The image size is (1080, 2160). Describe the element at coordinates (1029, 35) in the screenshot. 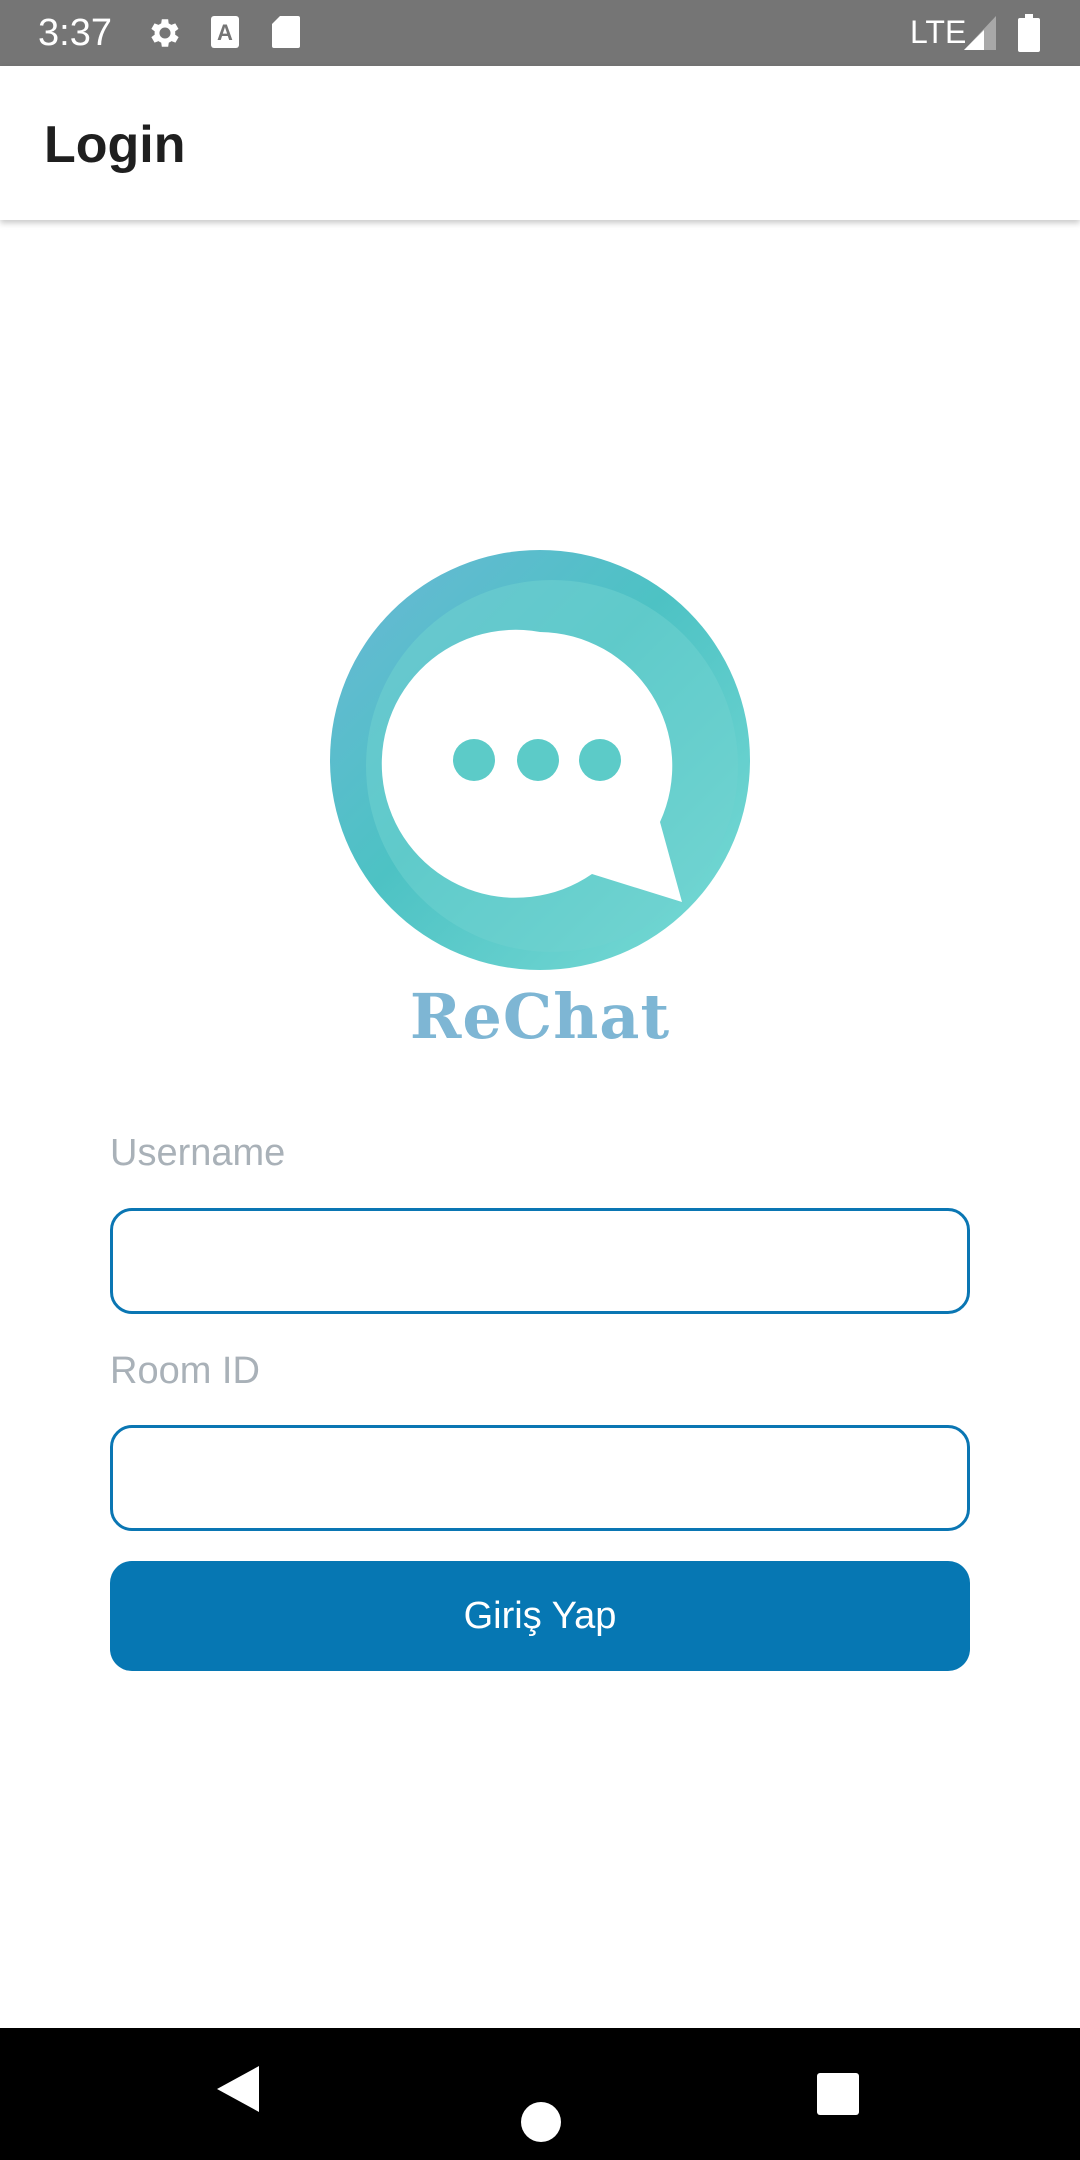

I see `battery-icon` at that location.